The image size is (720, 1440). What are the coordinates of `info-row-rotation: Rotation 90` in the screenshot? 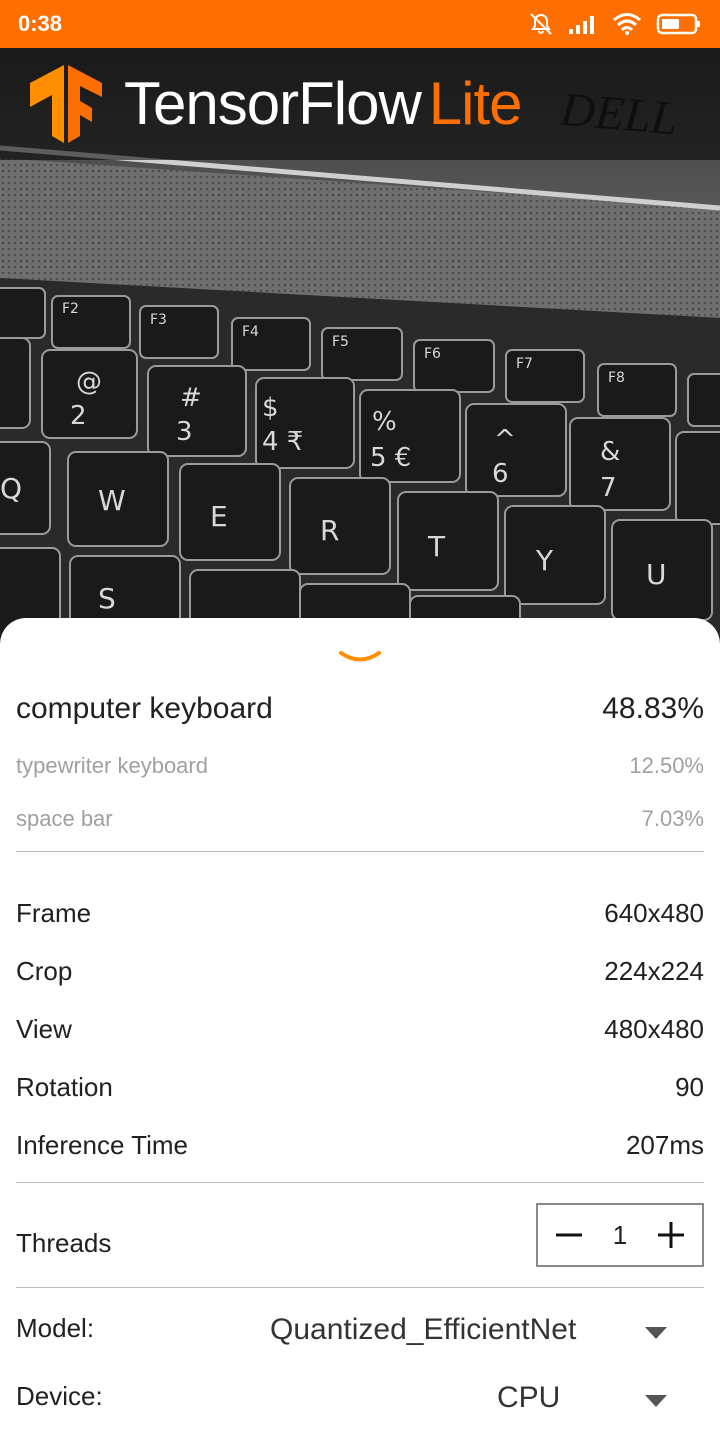 It's located at (360, 1087).